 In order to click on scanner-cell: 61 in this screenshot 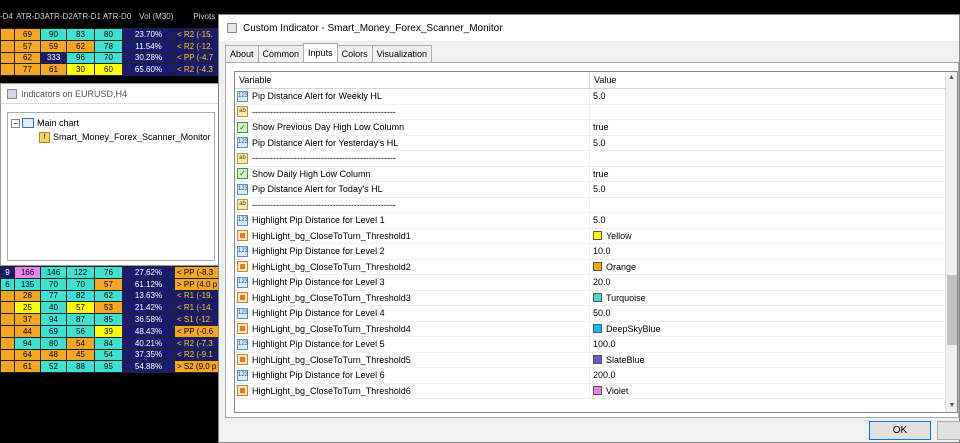, I will do `click(53, 70)`.